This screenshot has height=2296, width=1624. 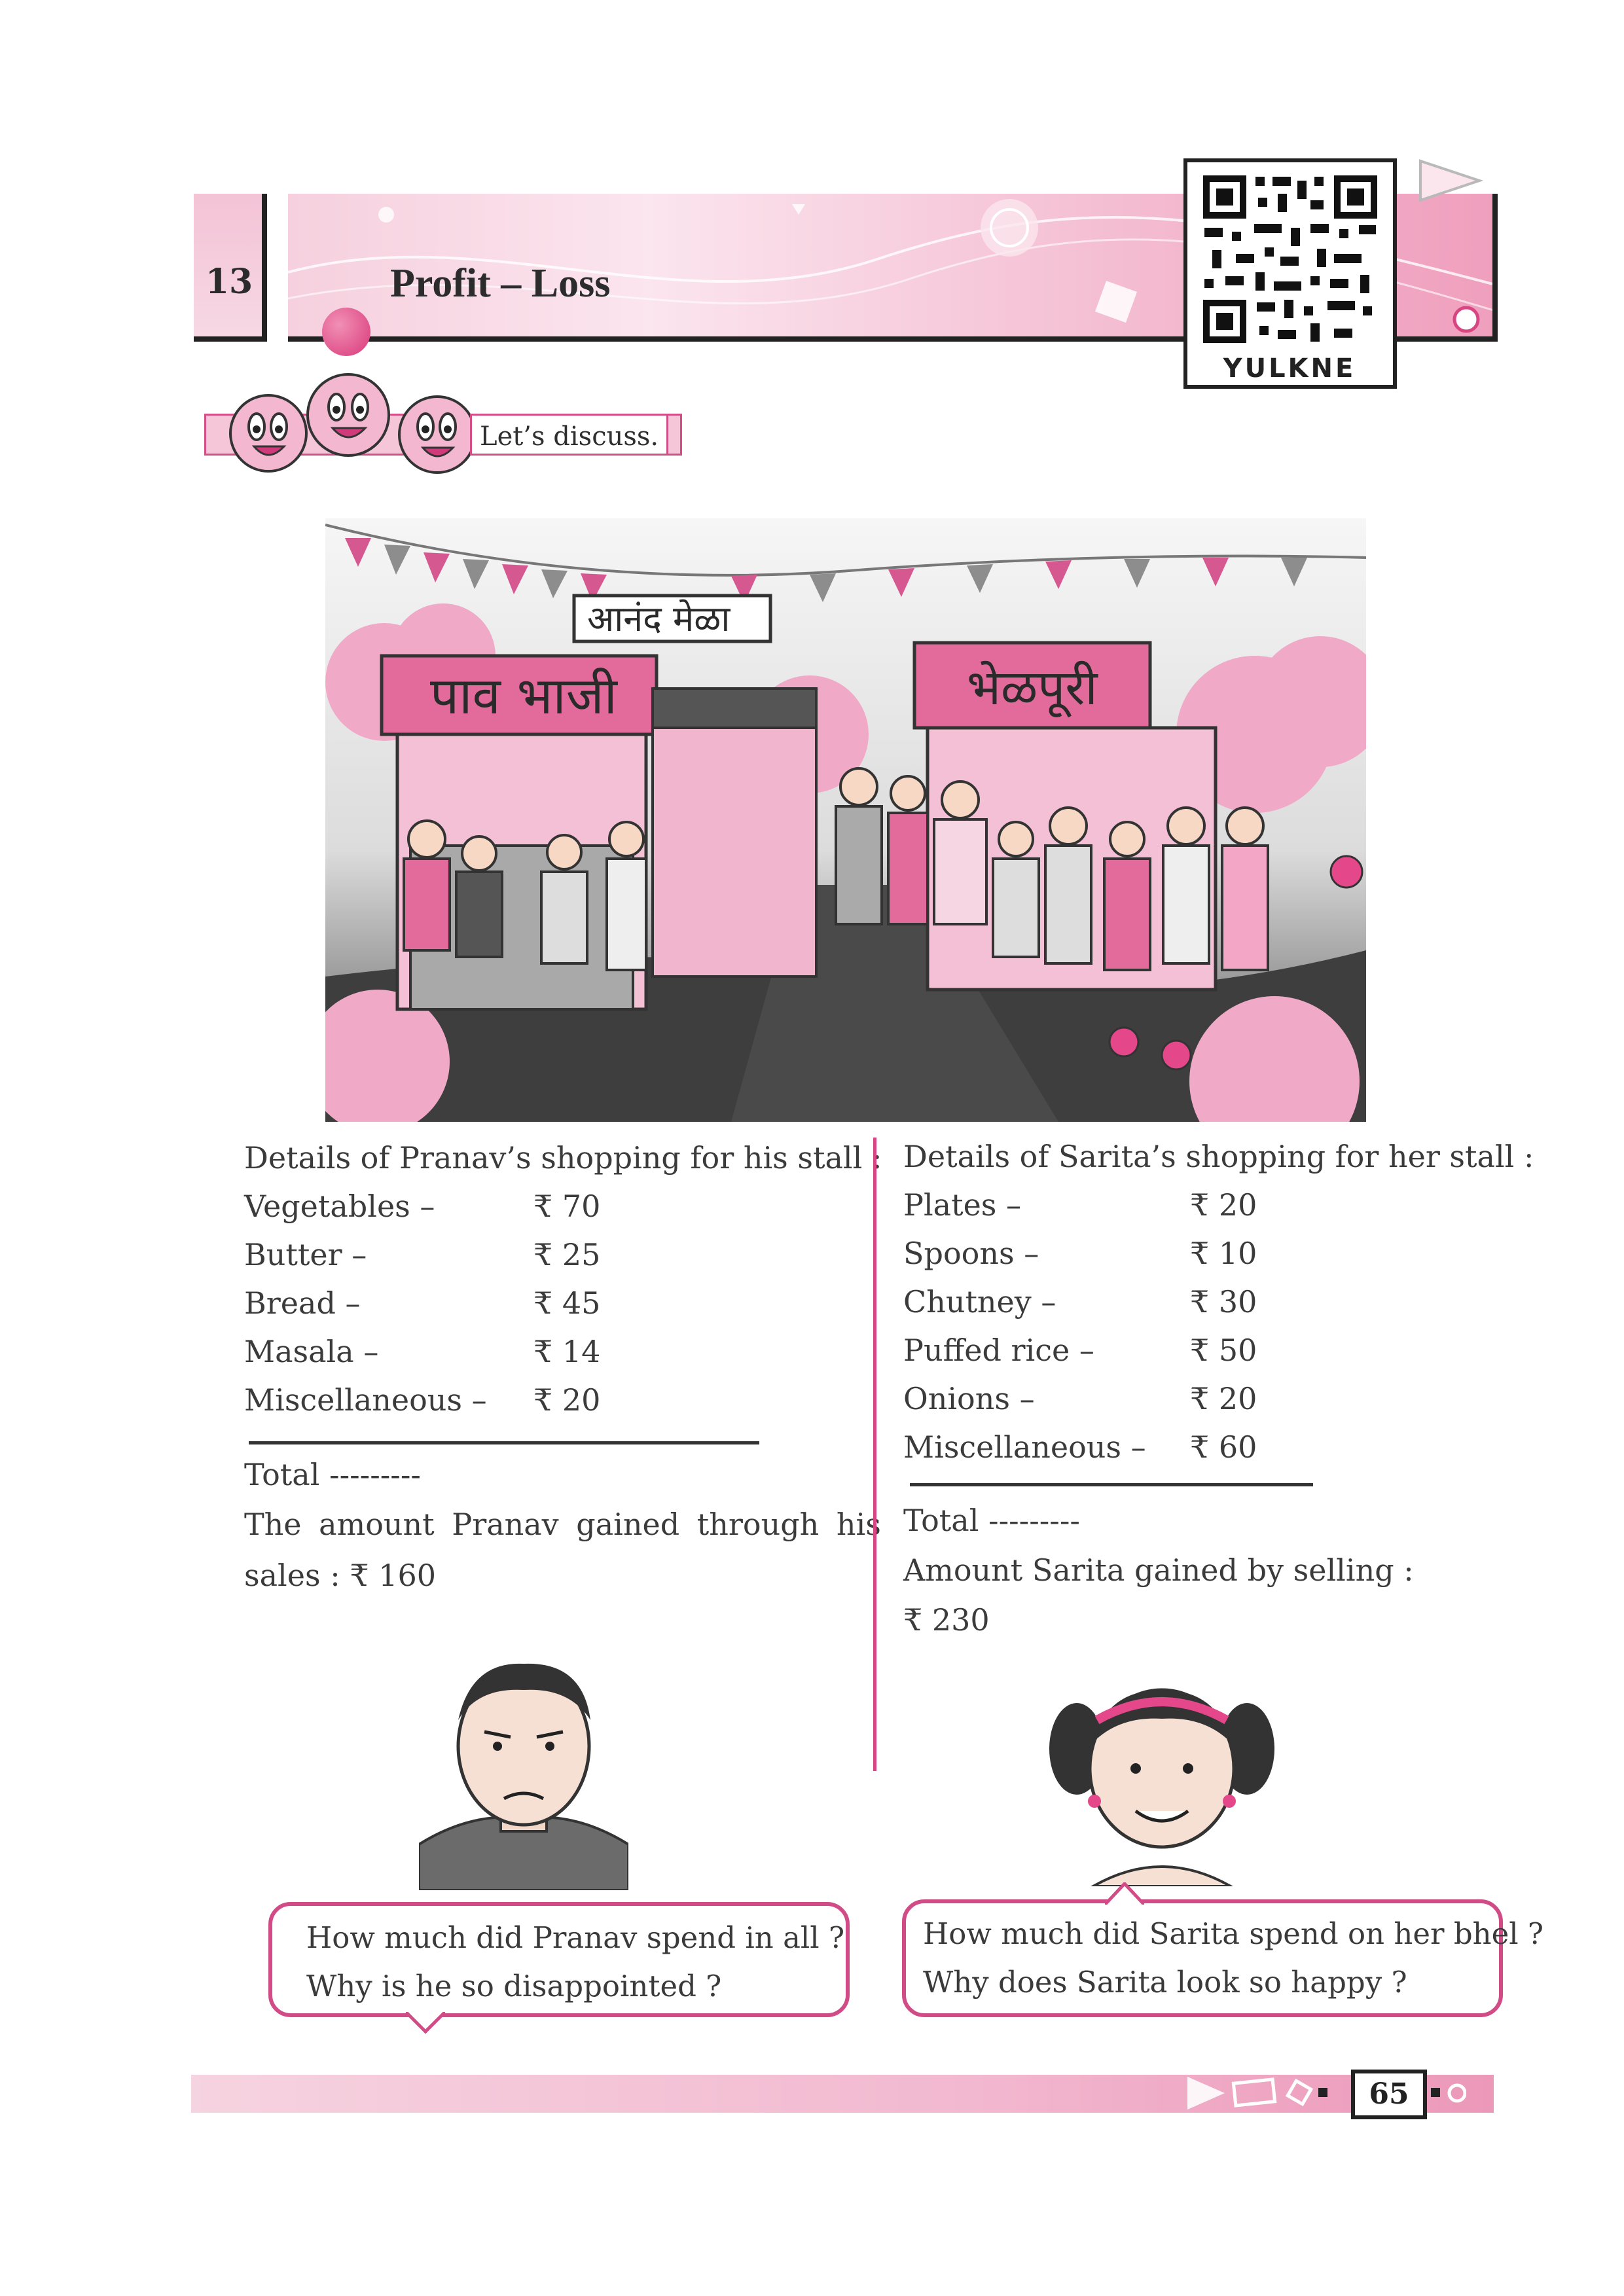 What do you see at coordinates (1451, 180) in the screenshot?
I see `play-triangle-icon` at bounding box center [1451, 180].